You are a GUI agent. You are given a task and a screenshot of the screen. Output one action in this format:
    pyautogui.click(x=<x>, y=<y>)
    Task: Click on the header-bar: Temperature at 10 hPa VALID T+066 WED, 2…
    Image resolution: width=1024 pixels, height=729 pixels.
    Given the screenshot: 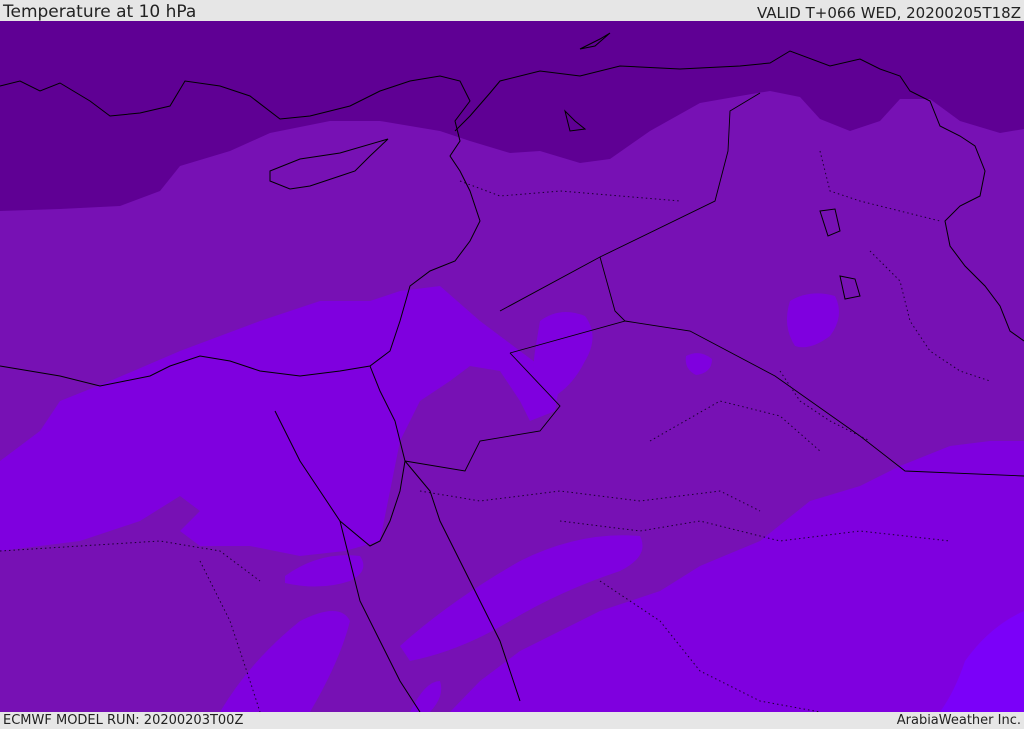 What is the action you would take?
    pyautogui.click(x=512, y=10)
    